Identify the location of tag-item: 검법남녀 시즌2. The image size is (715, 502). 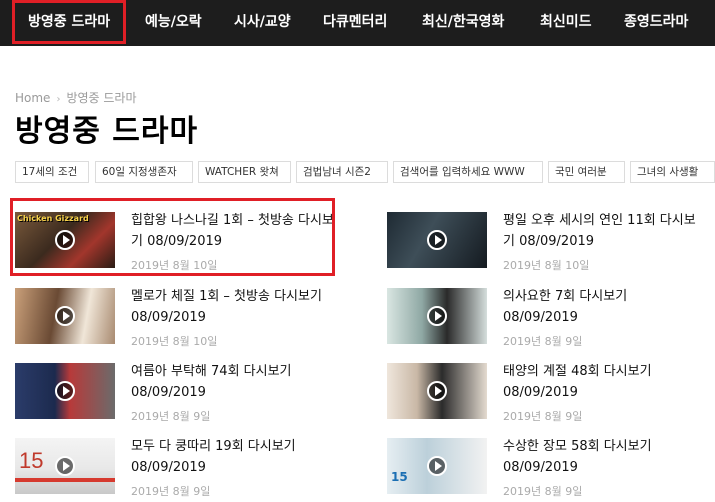
(342, 172).